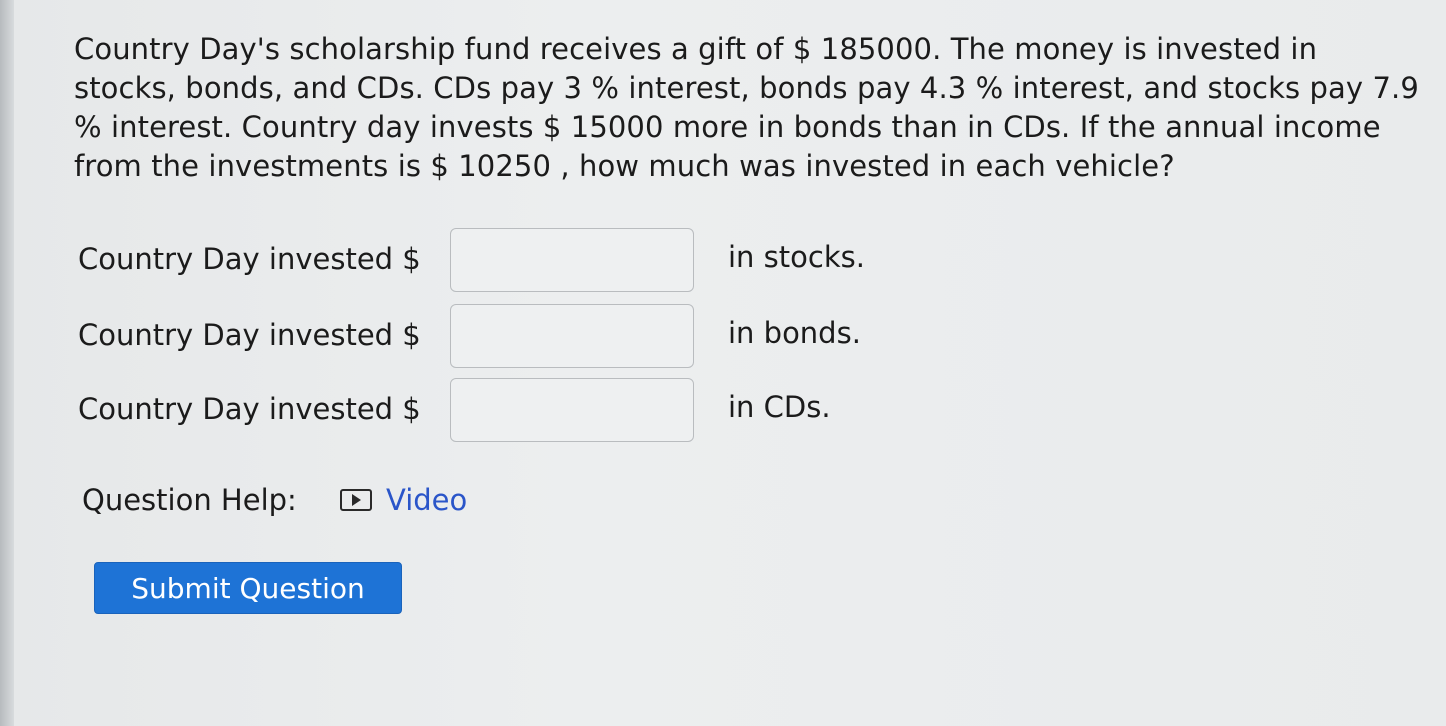 This screenshot has height=726, width=1446. Describe the element at coordinates (356, 500) in the screenshot. I see `video-icon` at that location.